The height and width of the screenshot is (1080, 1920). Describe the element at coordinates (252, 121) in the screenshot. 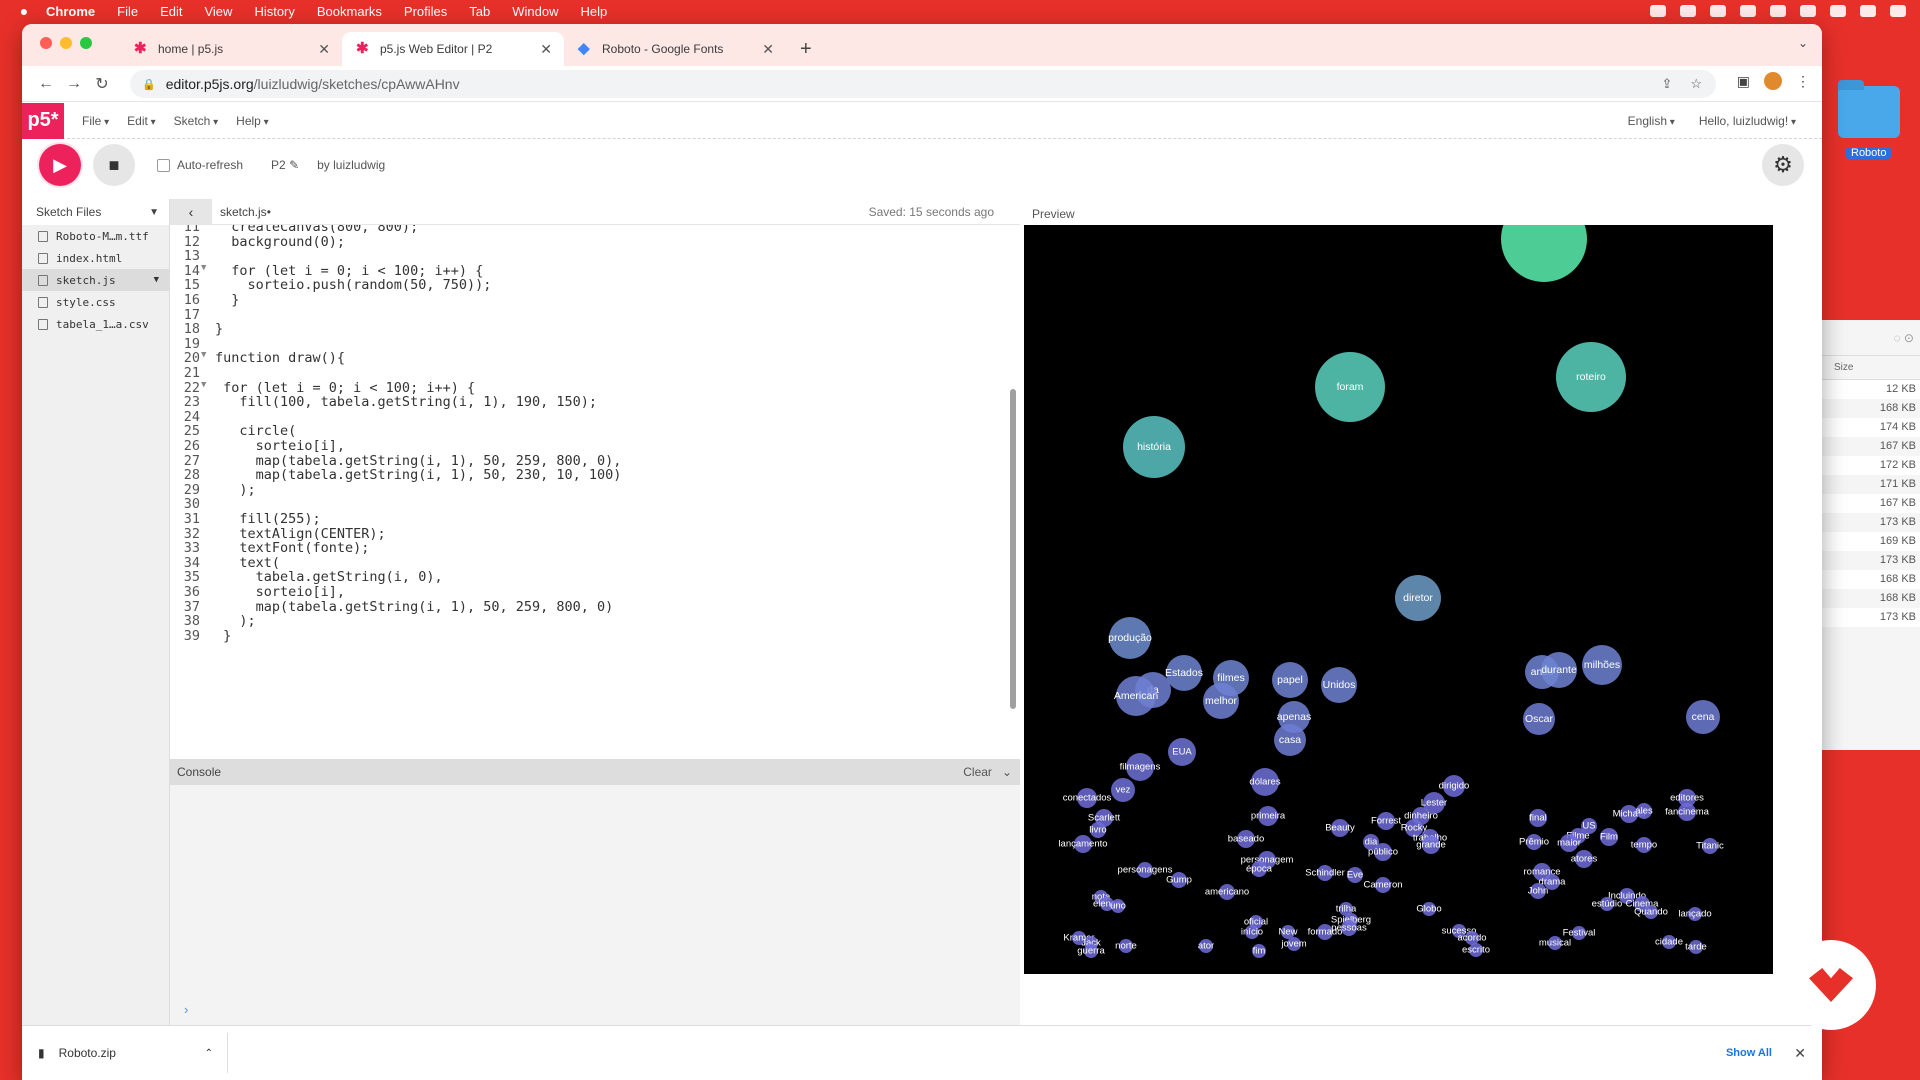

I see `menu-help: Help` at that location.